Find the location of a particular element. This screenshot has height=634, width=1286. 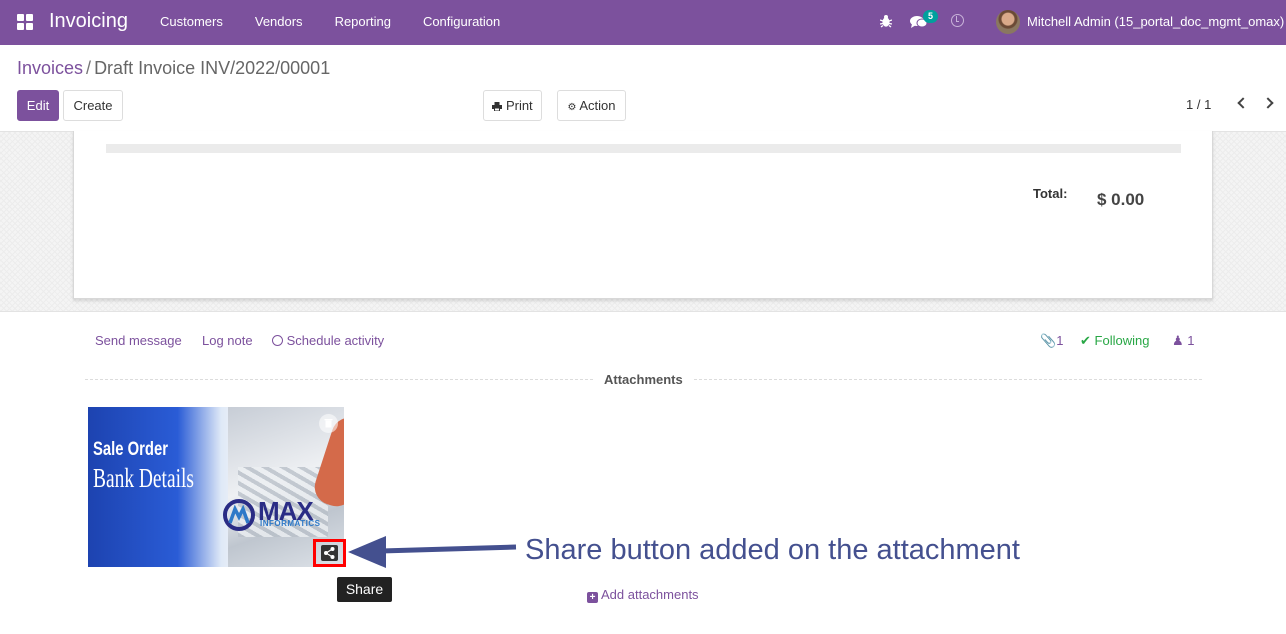

activity-clock-icon is located at coordinates (957, 20).